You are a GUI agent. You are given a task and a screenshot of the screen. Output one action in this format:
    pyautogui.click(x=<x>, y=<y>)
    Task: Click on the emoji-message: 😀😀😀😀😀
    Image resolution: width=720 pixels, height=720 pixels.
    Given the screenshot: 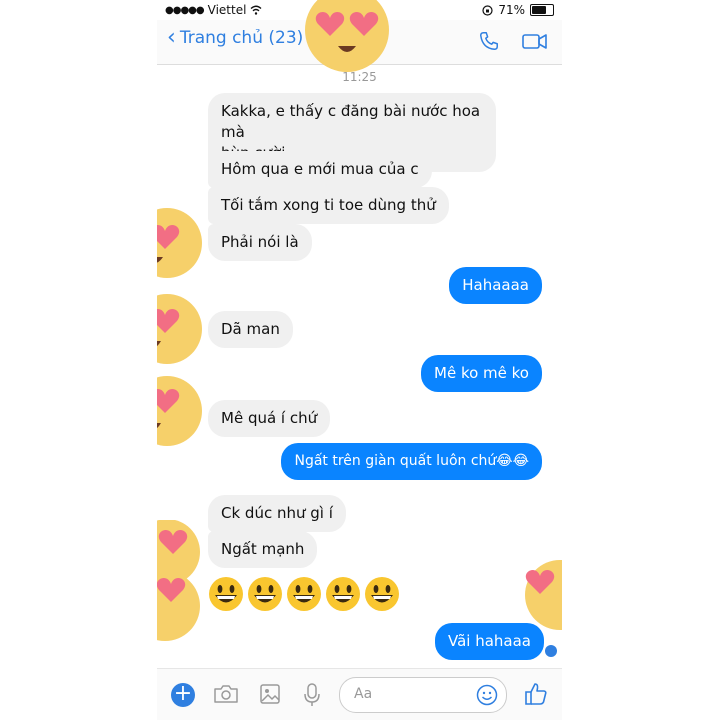 What is the action you would take?
    pyautogui.click(x=308, y=595)
    